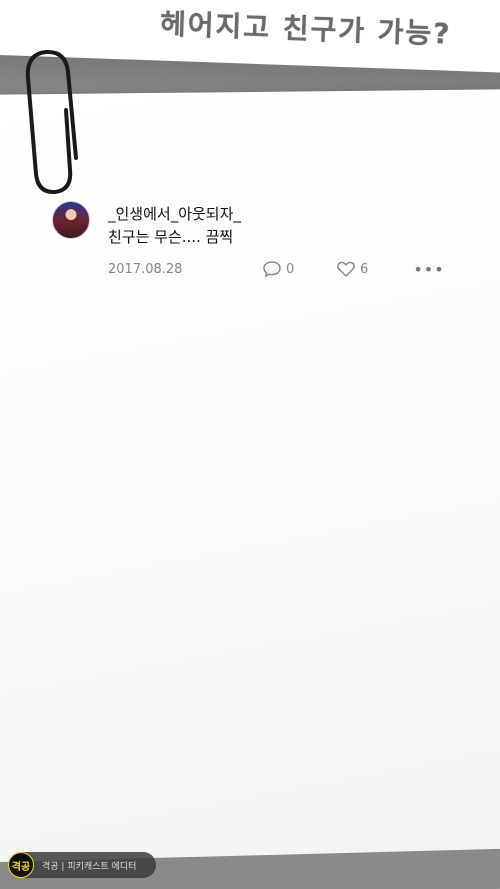 The image size is (500, 889). I want to click on post-username: _인생에서_아웃되자_, so click(174, 213).